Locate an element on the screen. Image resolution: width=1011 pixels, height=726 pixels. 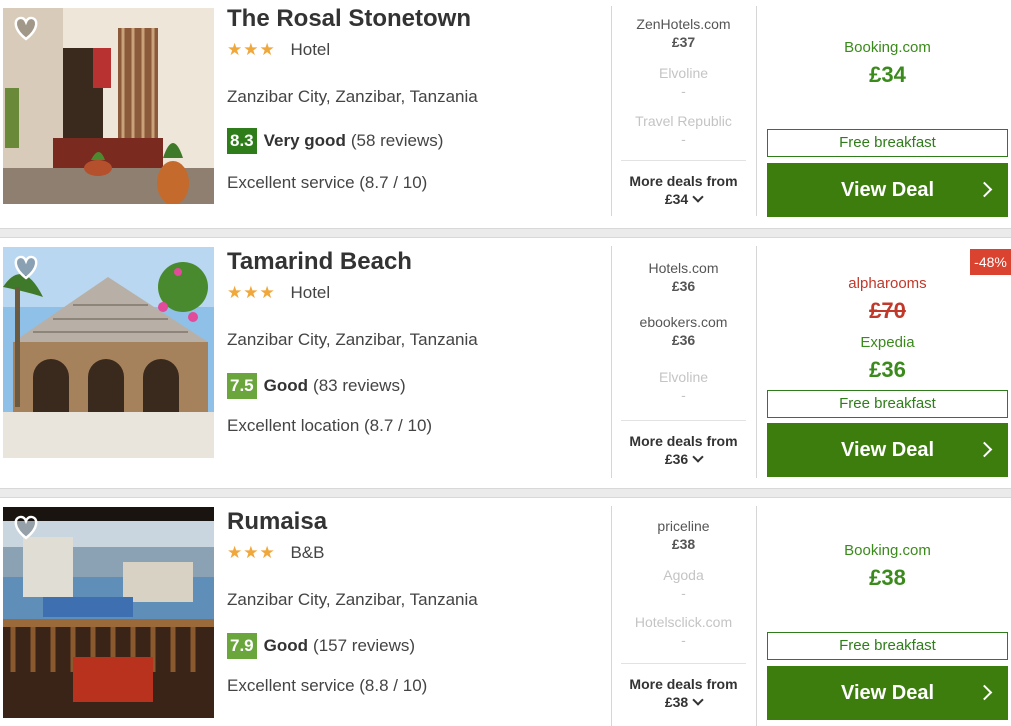
rating-label: Very good is located at coordinates (304, 140).